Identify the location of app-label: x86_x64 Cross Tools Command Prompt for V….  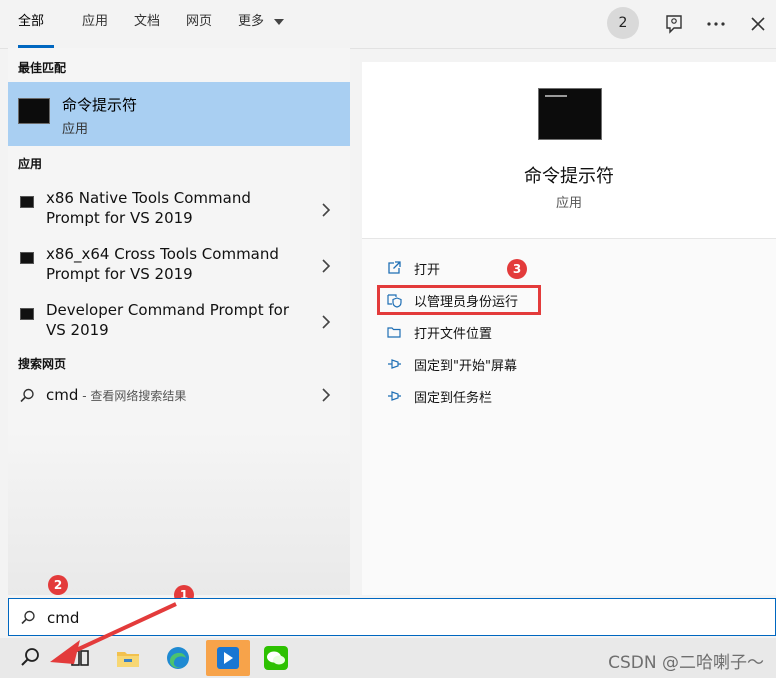
(162, 264).